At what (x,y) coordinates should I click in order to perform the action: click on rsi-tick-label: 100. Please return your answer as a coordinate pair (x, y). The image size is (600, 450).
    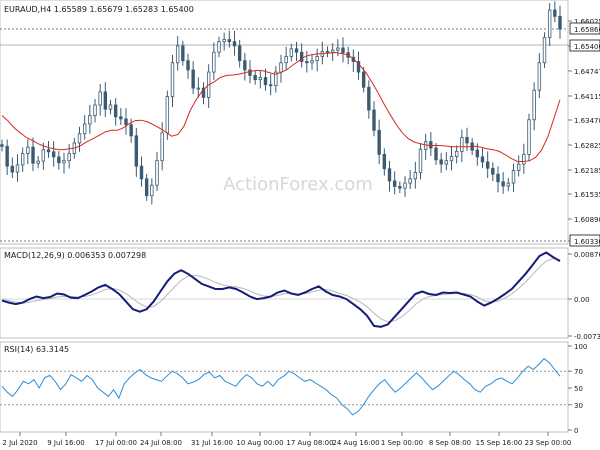
    Looking at the image, I should click on (580, 347).